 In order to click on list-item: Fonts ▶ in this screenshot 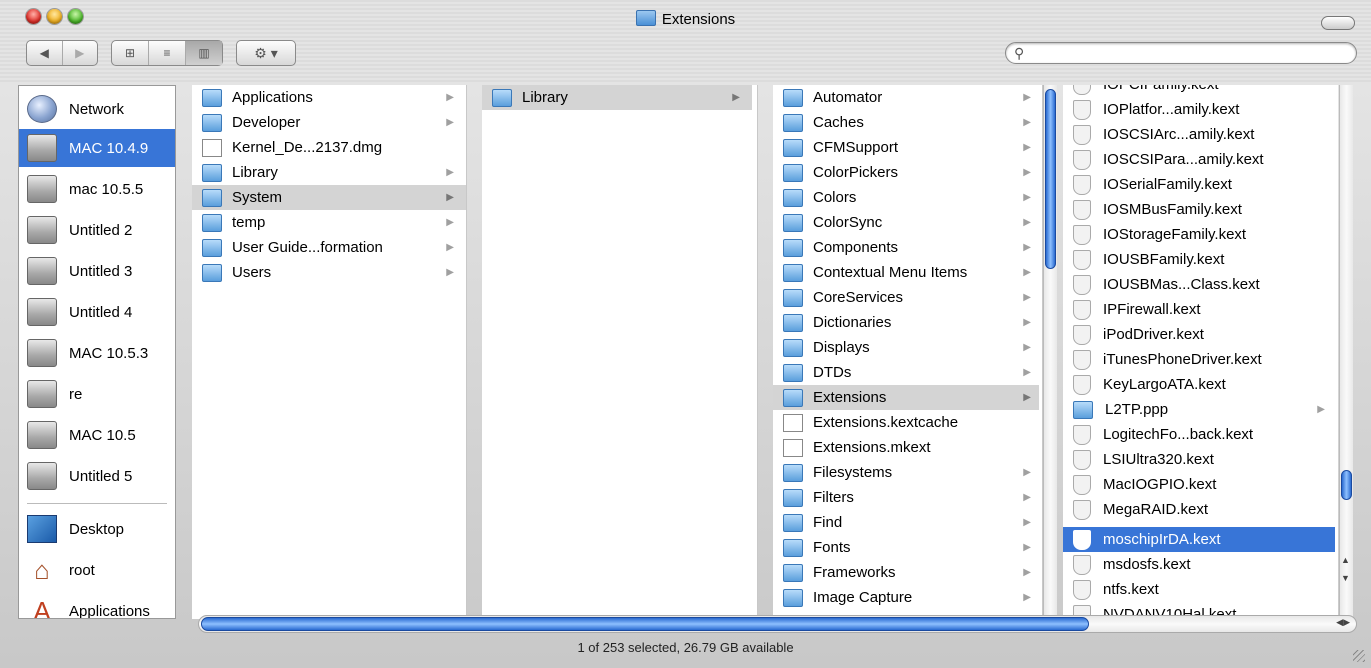, I will do `click(906, 547)`.